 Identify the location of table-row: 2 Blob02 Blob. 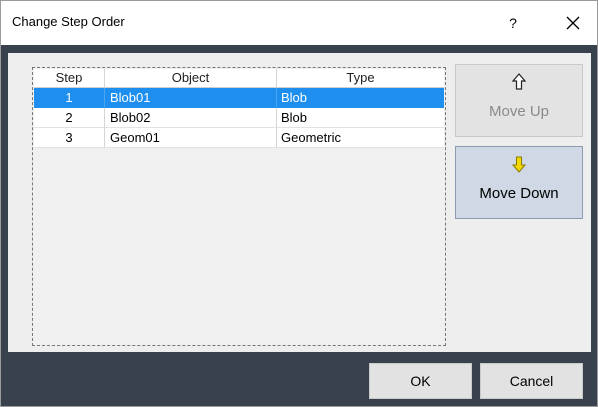
(239, 118).